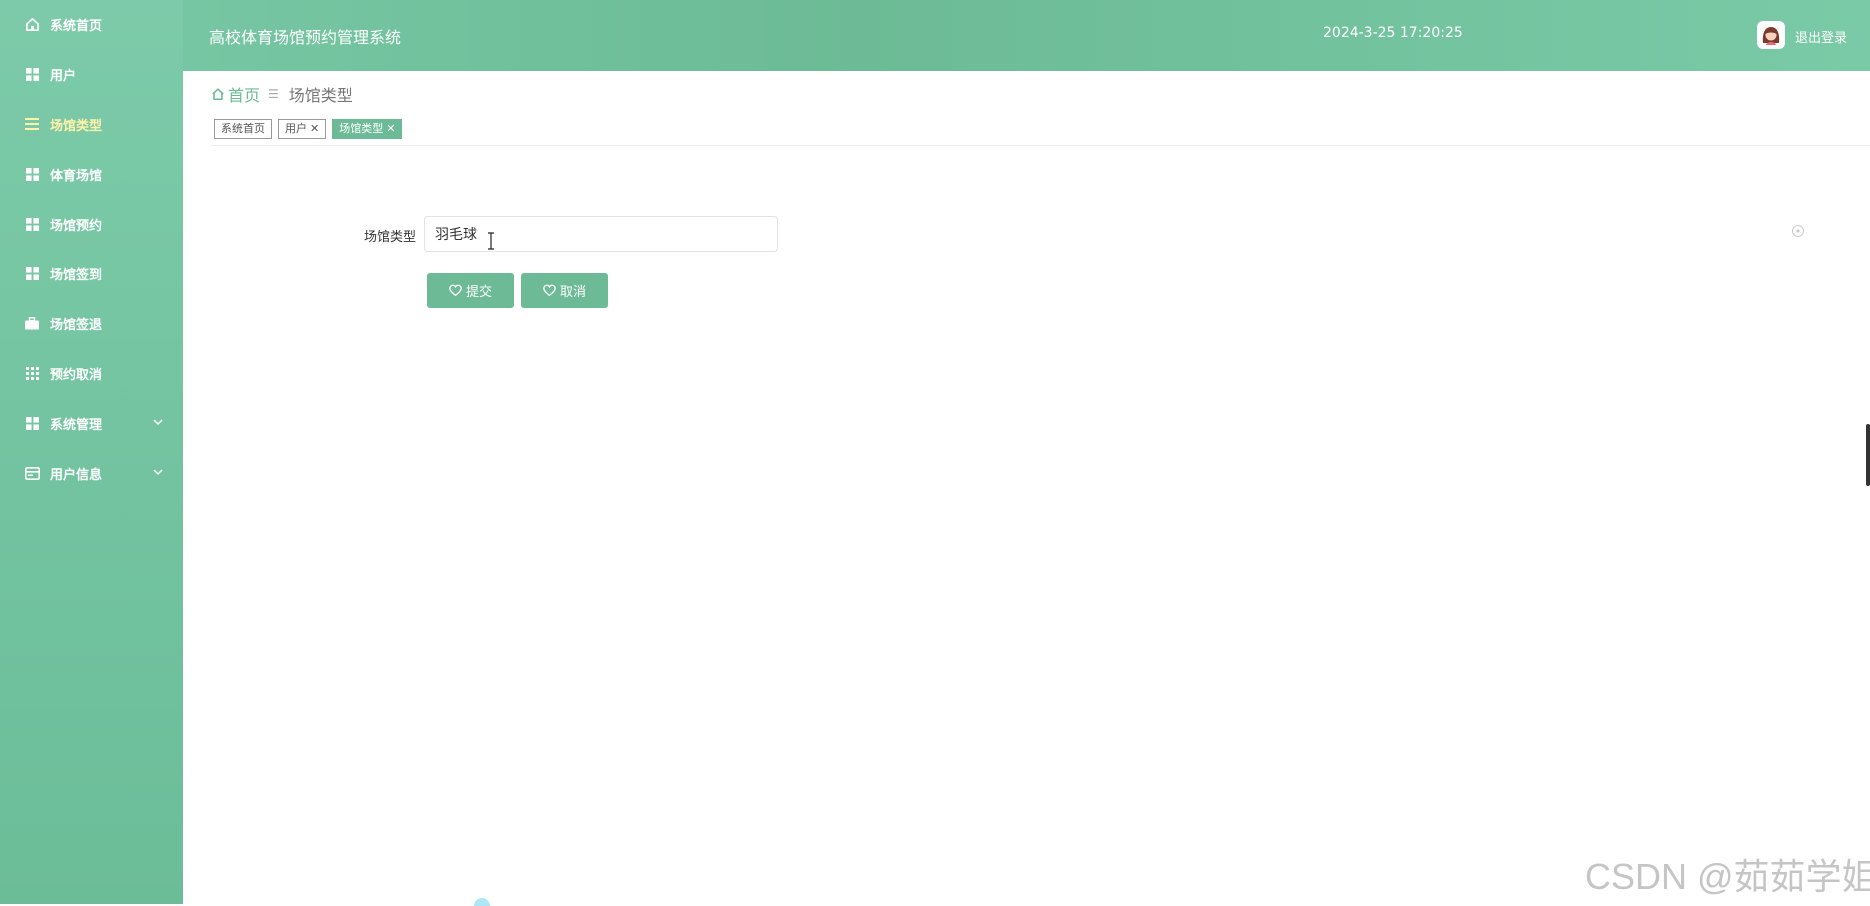  What do you see at coordinates (76, 126) in the screenshot?
I see `sidebar-item-label: 场馆类型` at bounding box center [76, 126].